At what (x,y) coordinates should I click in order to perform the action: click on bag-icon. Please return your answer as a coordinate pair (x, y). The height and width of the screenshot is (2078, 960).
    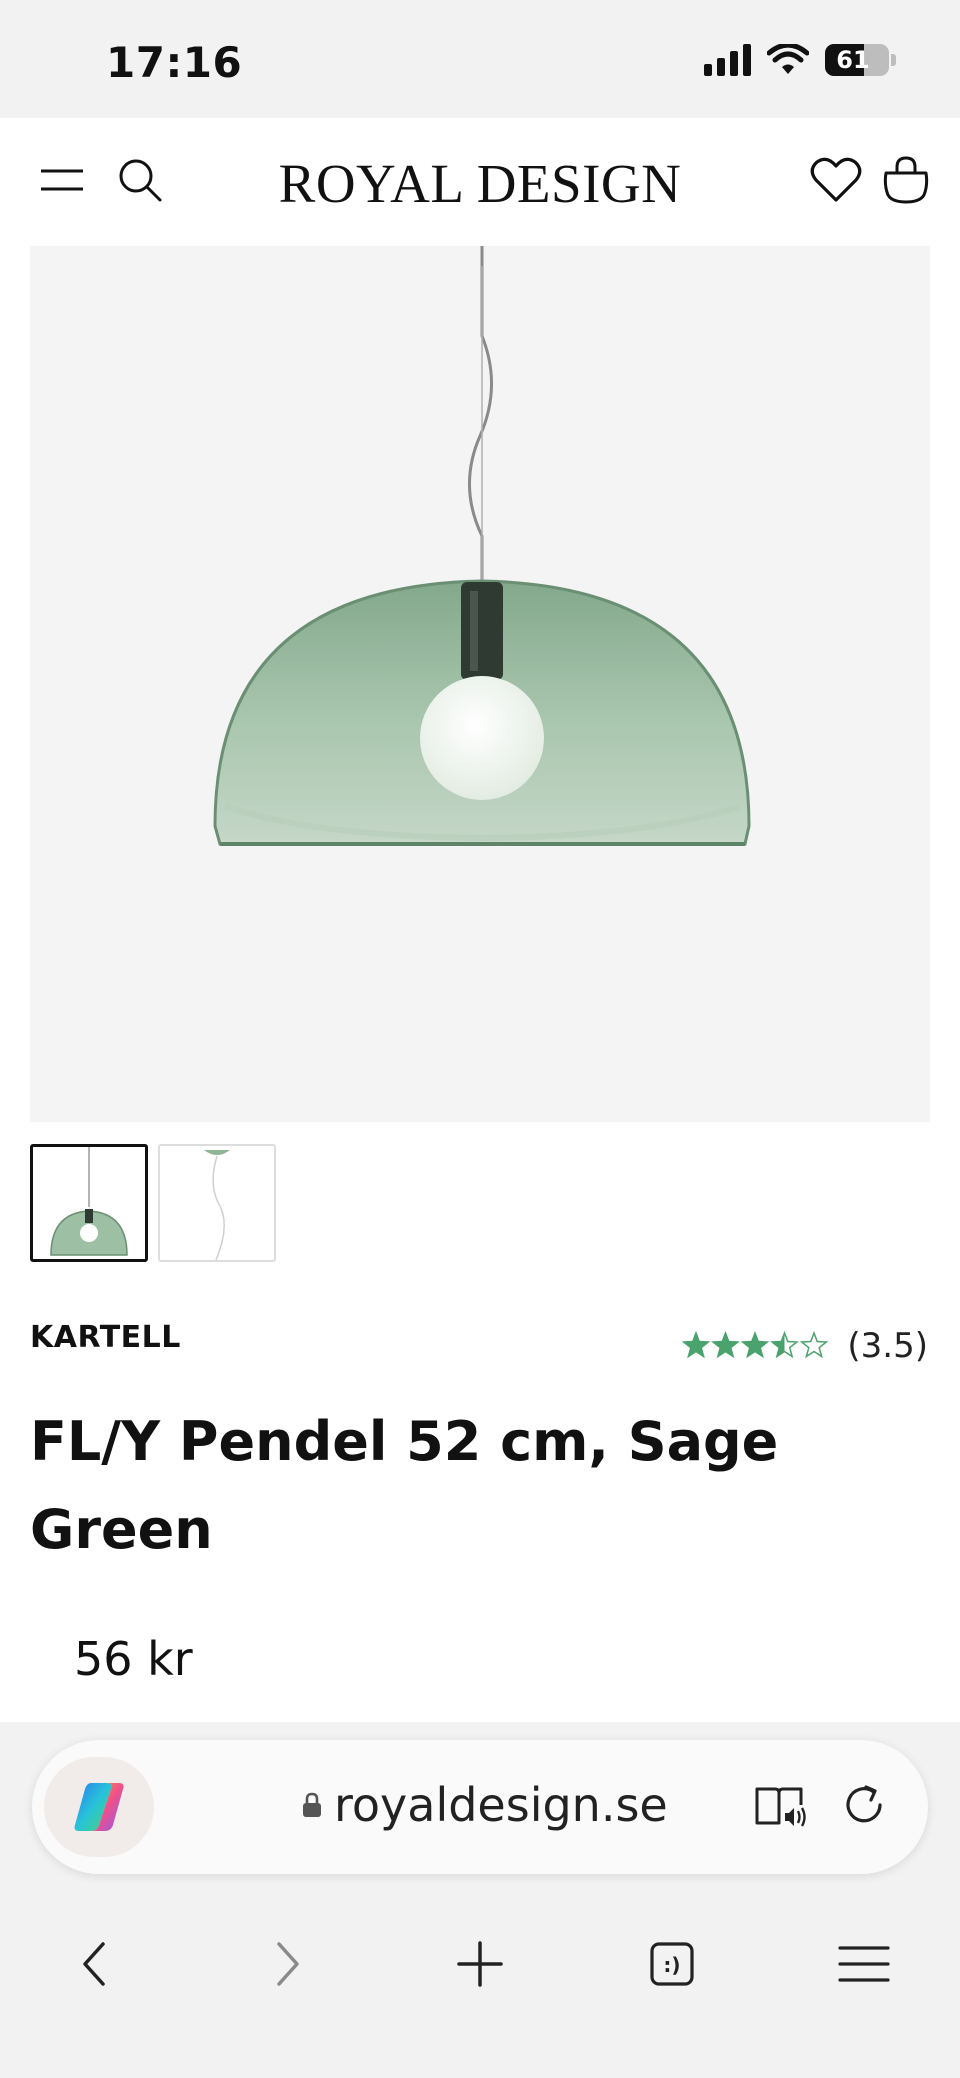
    Looking at the image, I should click on (906, 180).